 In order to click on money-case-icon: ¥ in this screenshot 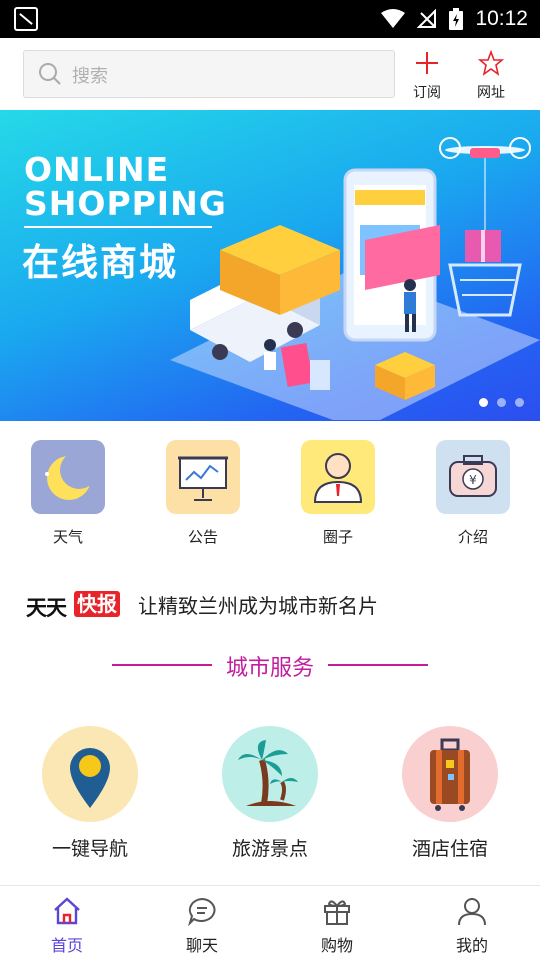, I will do `click(473, 477)`.